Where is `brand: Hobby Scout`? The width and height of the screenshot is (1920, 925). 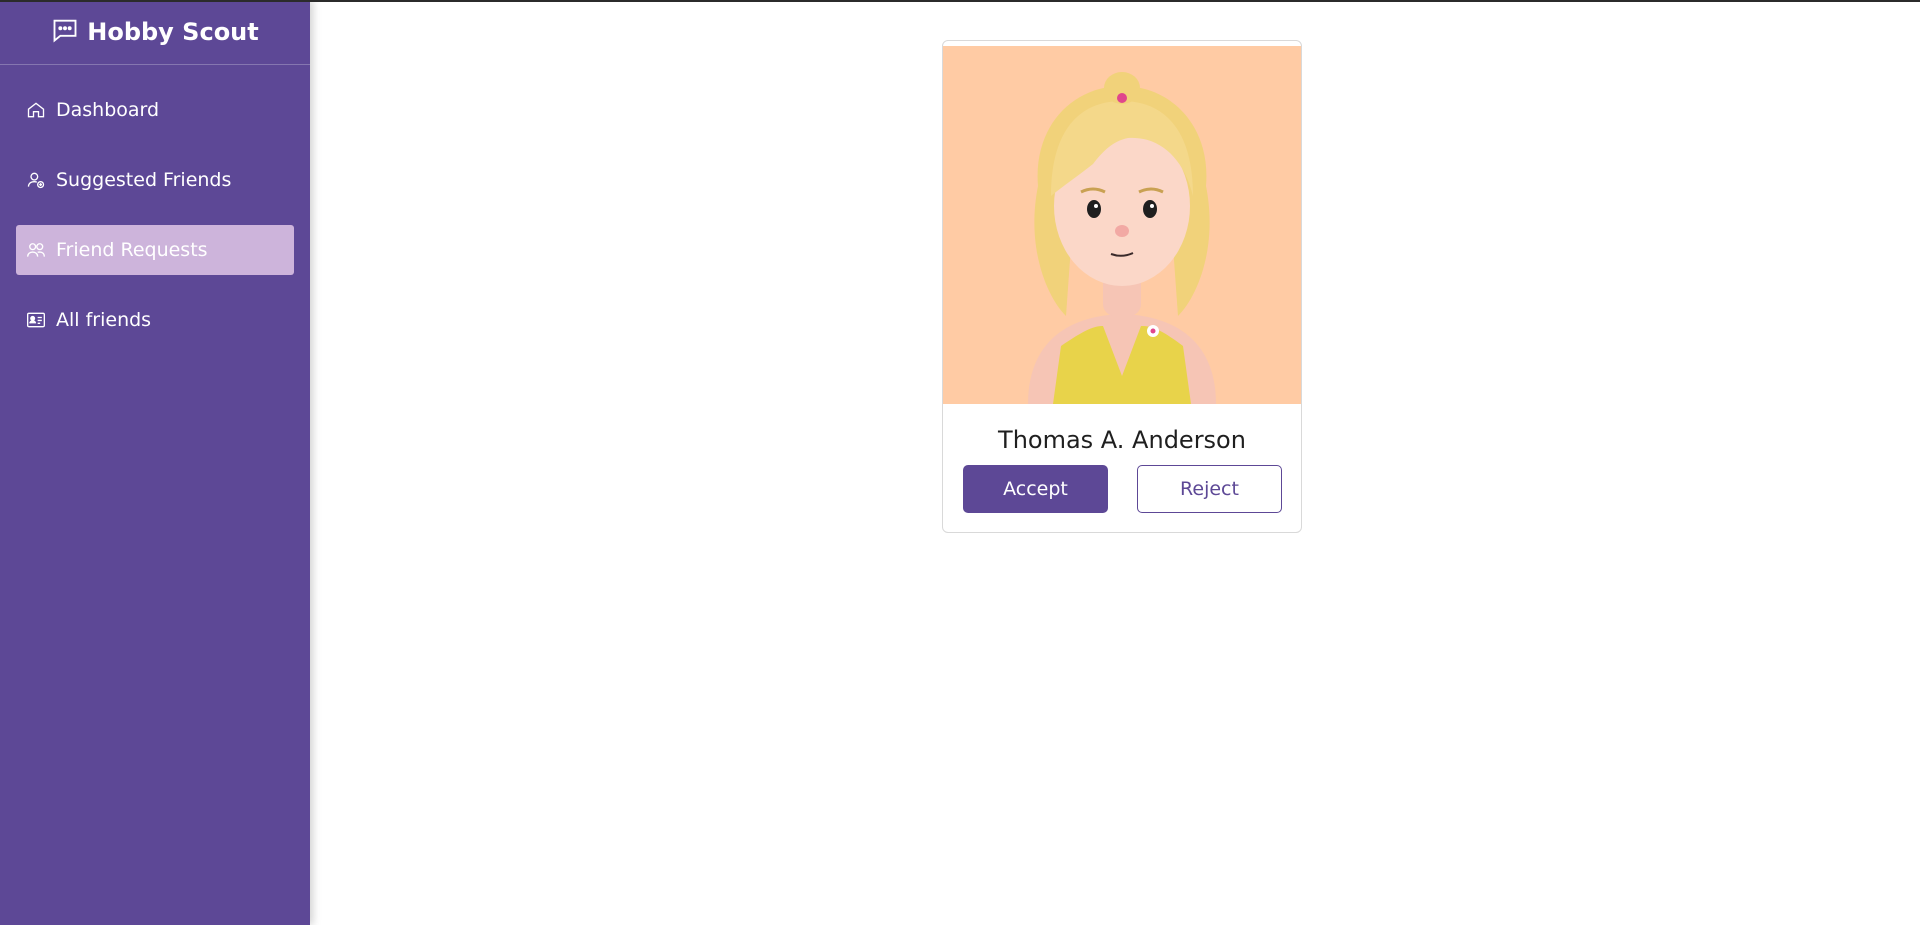
brand: Hobby Scout is located at coordinates (155, 32).